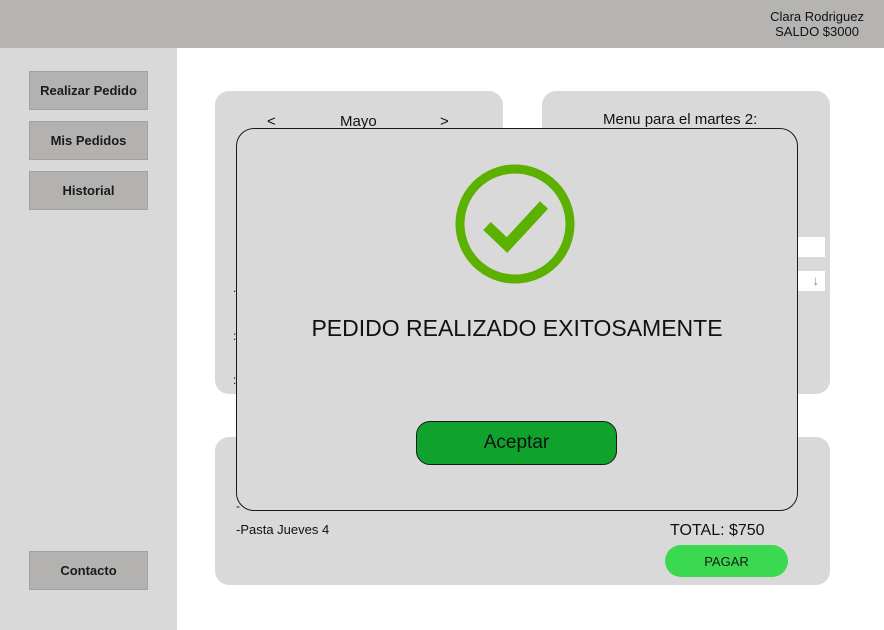 Image resolution: width=884 pixels, height=630 pixels. What do you see at coordinates (516, 443) in the screenshot?
I see `accept-button: Aceptar` at bounding box center [516, 443].